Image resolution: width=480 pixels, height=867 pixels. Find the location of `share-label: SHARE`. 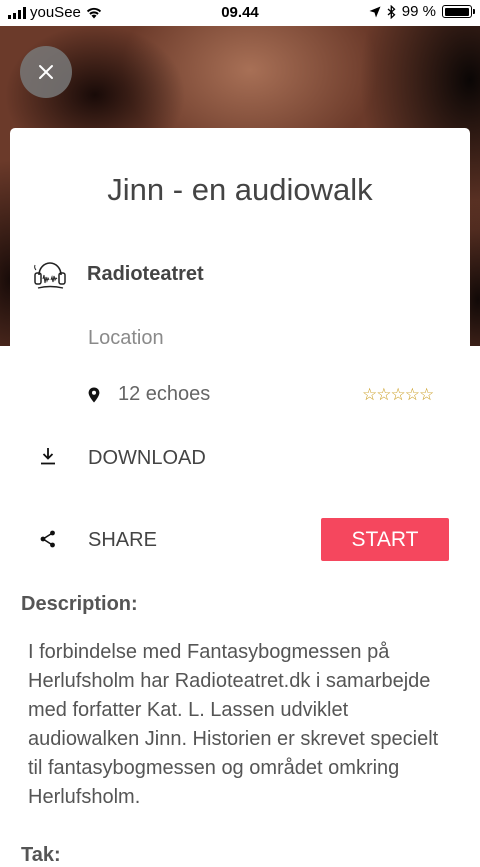

share-label: SHARE is located at coordinates (122, 540).